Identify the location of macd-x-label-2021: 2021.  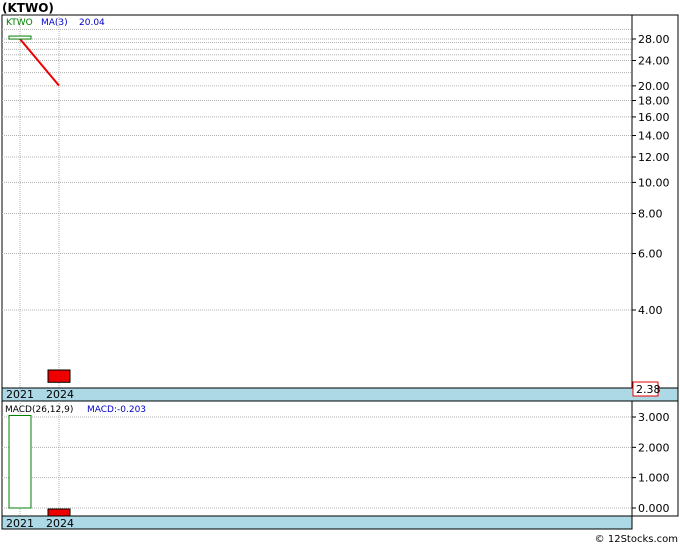
(20, 523).